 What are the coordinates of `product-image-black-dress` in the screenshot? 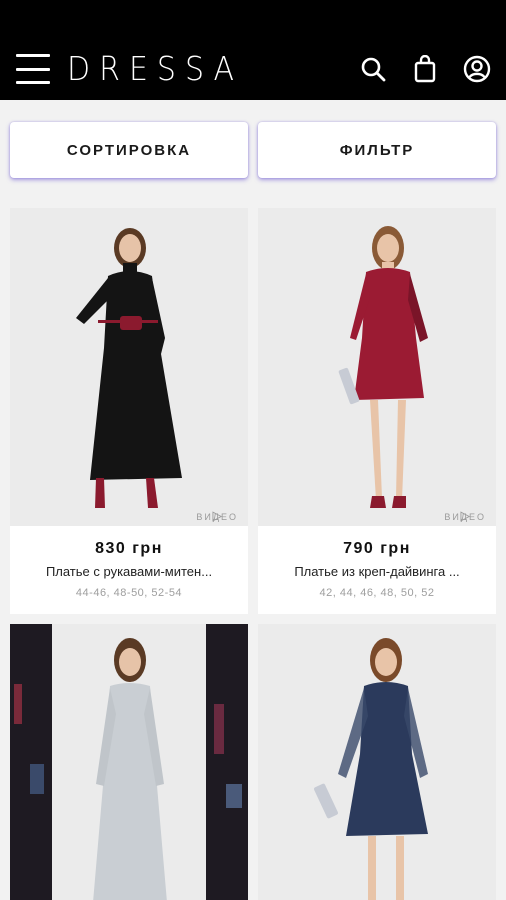 It's located at (129, 368).